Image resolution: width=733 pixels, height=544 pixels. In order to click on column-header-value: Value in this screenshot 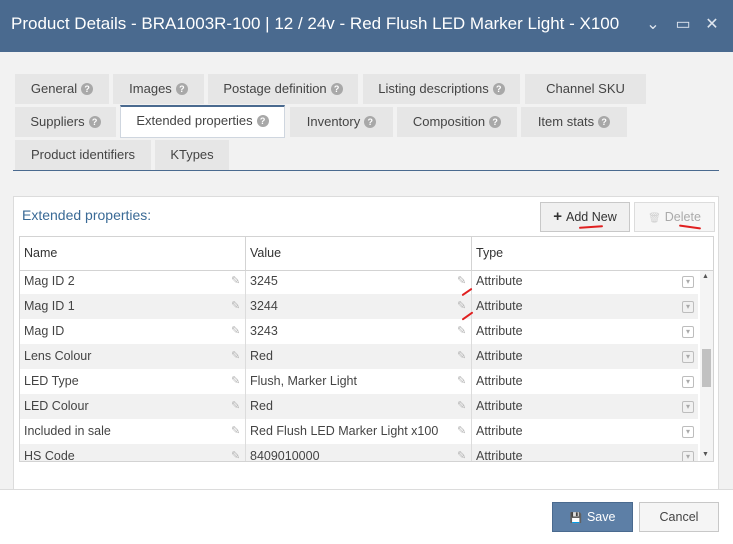, I will do `click(359, 253)`.